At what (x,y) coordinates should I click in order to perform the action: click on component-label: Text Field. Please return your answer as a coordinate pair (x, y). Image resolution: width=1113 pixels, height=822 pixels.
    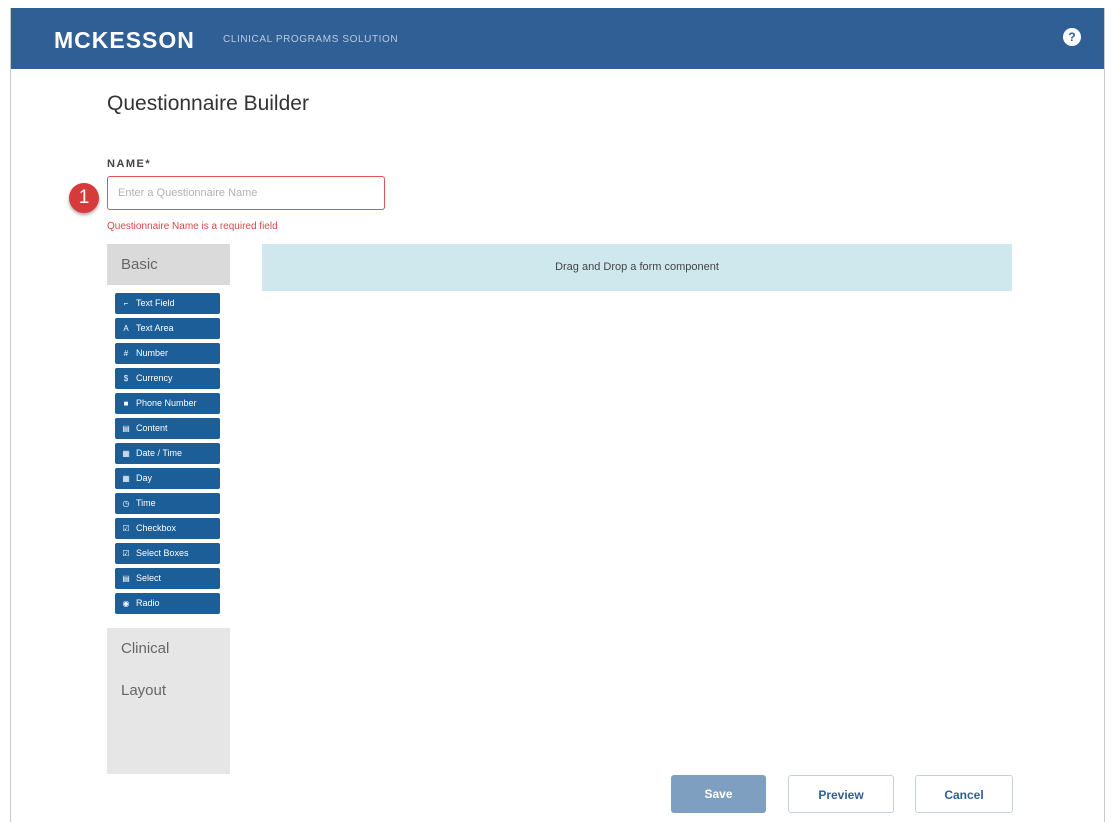
    Looking at the image, I should click on (155, 303).